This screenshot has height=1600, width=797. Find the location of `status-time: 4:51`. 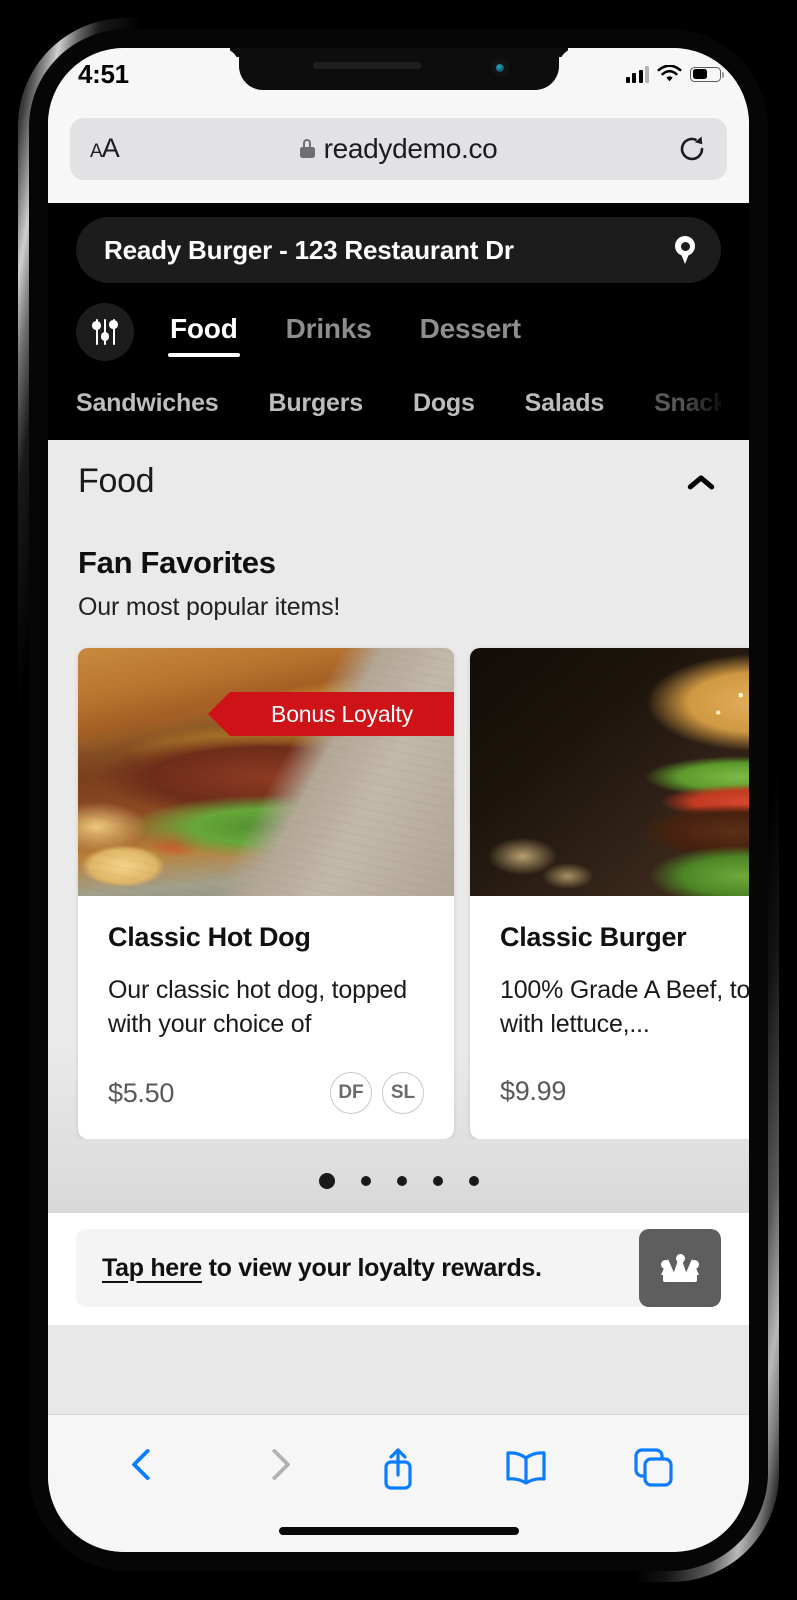

status-time: 4:51 is located at coordinates (103, 73).